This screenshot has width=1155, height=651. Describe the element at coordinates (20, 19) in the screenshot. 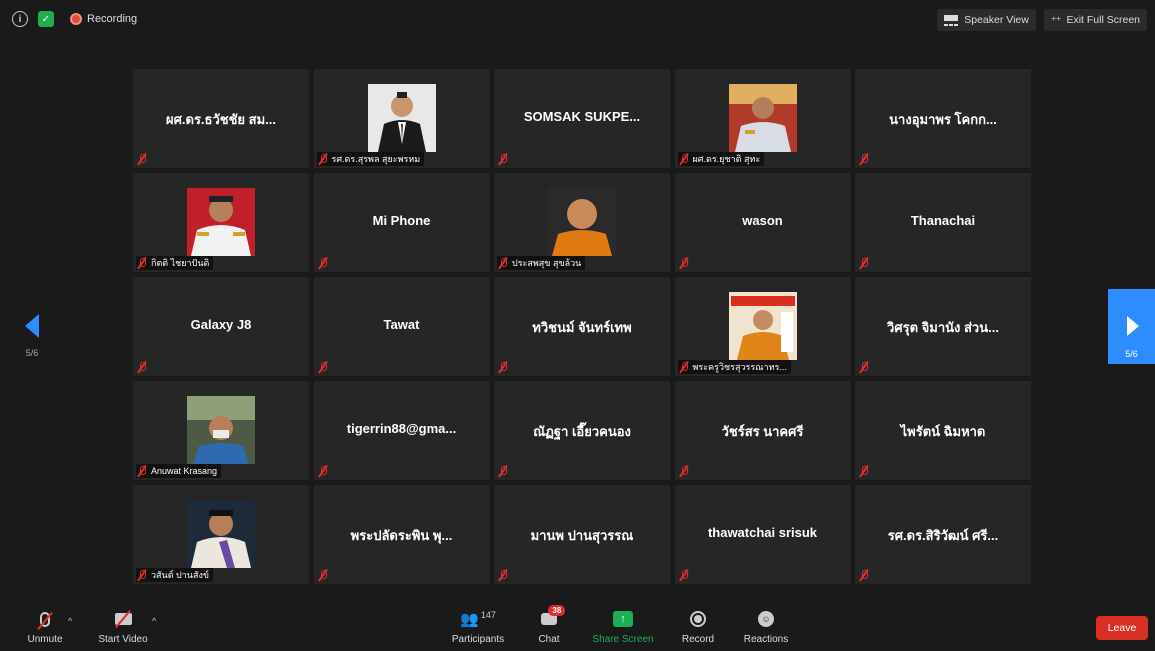

I see `info-icon: i` at that location.